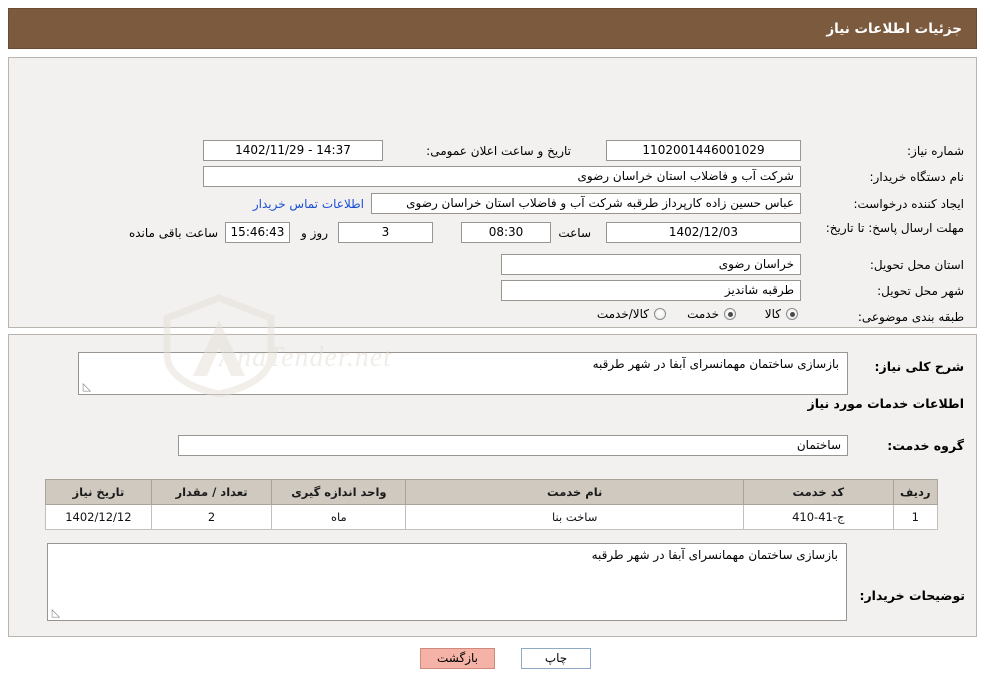 The width and height of the screenshot is (985, 691). Describe the element at coordinates (917, 177) in the screenshot. I see `buyer-org-label: نام دستگاه خریدار:` at that location.